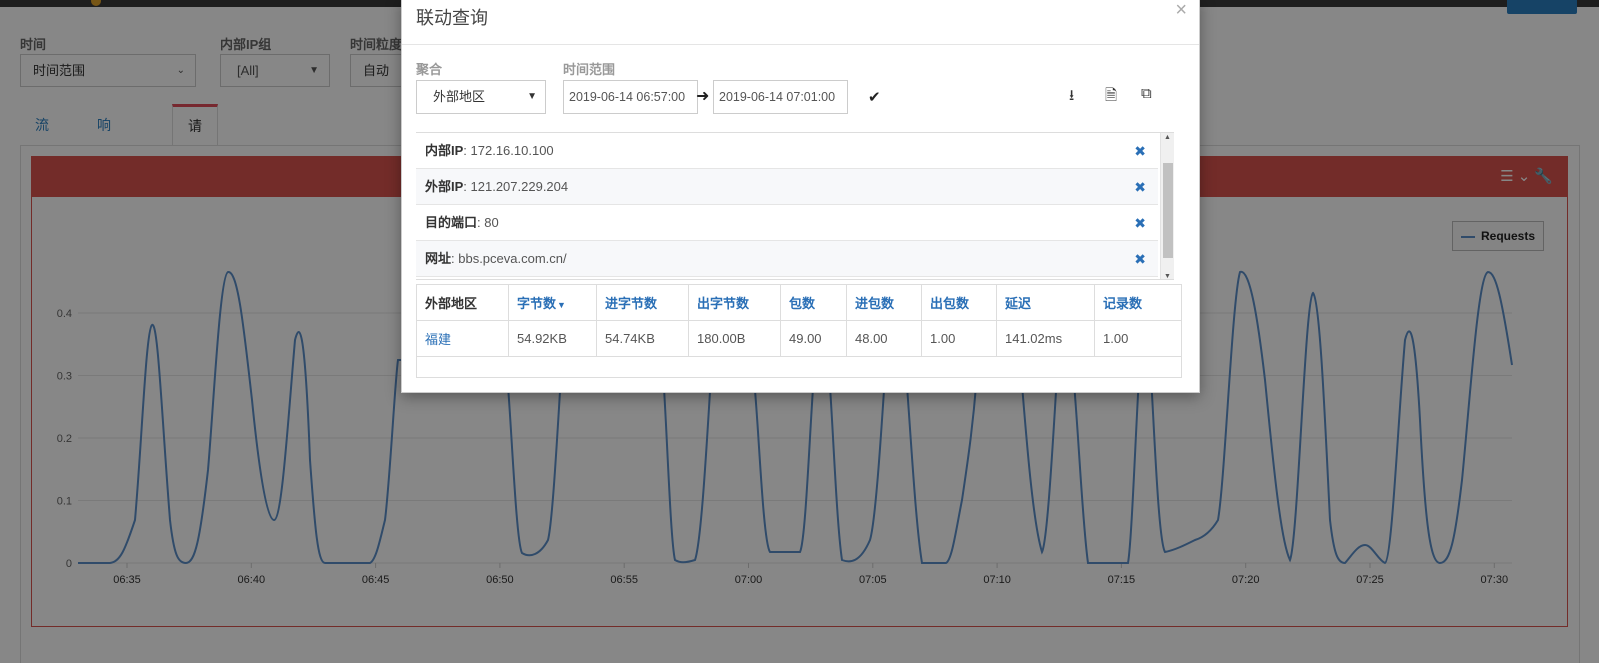 The image size is (1599, 663). Describe the element at coordinates (459, 96) in the screenshot. I see `aggregate-select-value: 外部地区` at that location.